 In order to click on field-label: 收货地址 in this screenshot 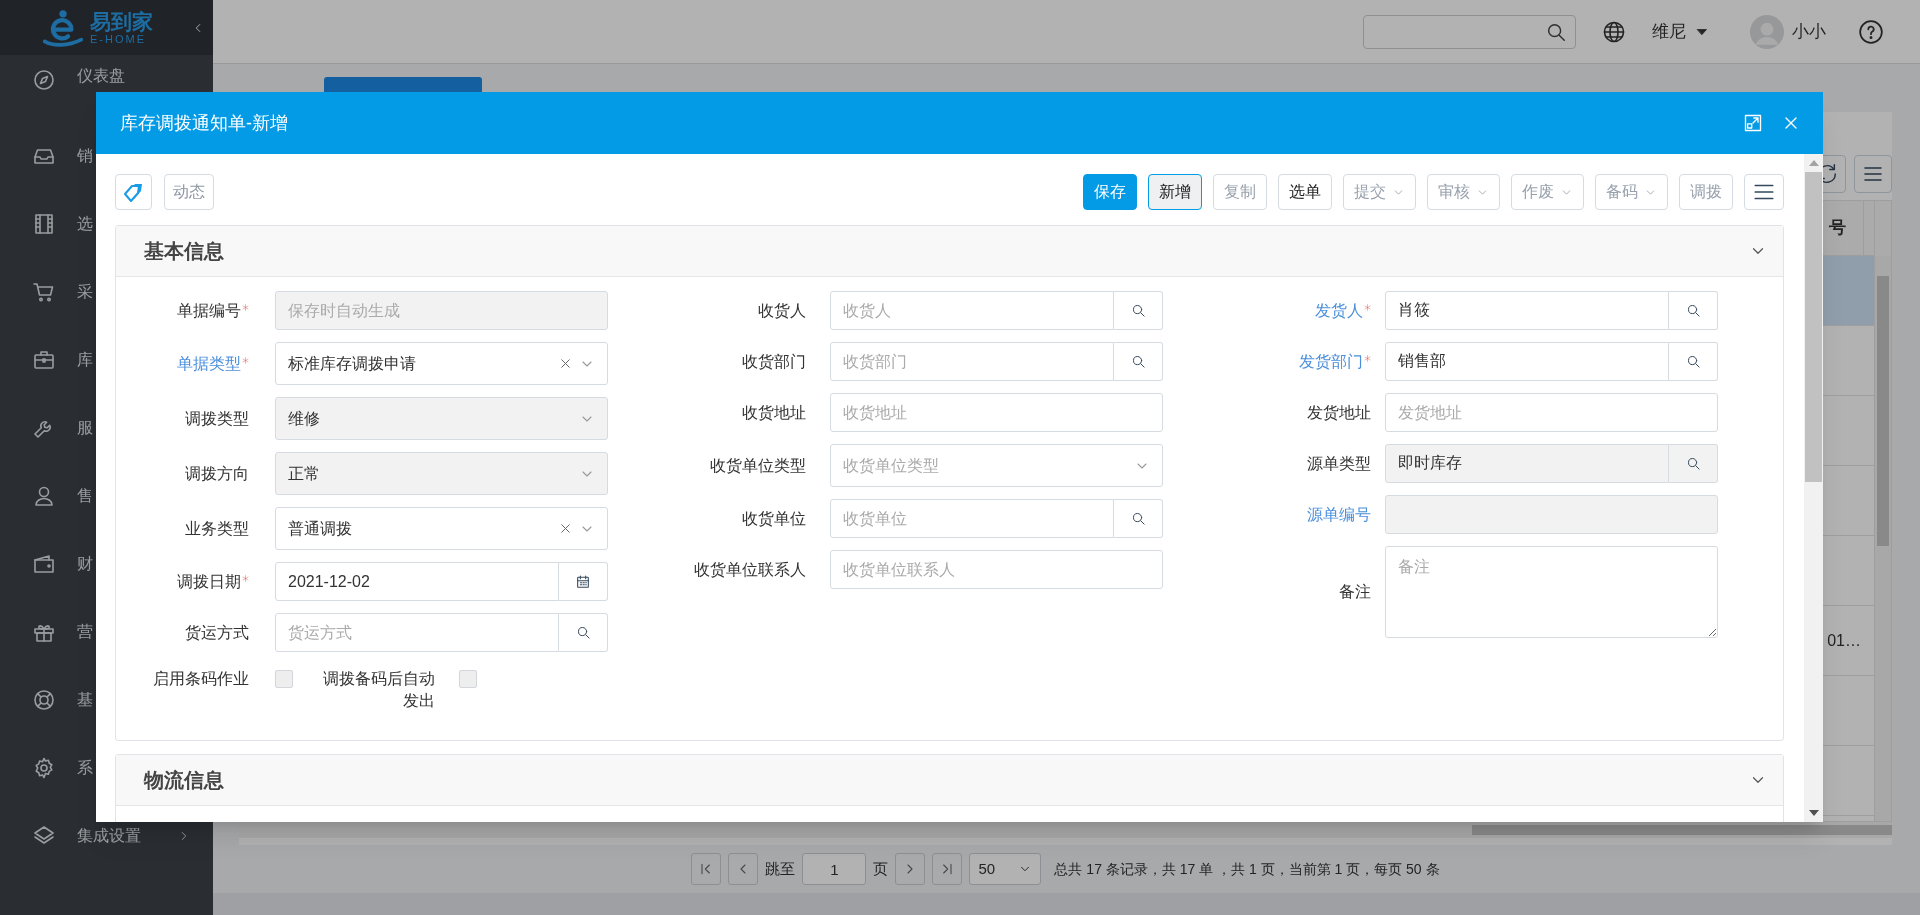, I will do `click(774, 412)`.